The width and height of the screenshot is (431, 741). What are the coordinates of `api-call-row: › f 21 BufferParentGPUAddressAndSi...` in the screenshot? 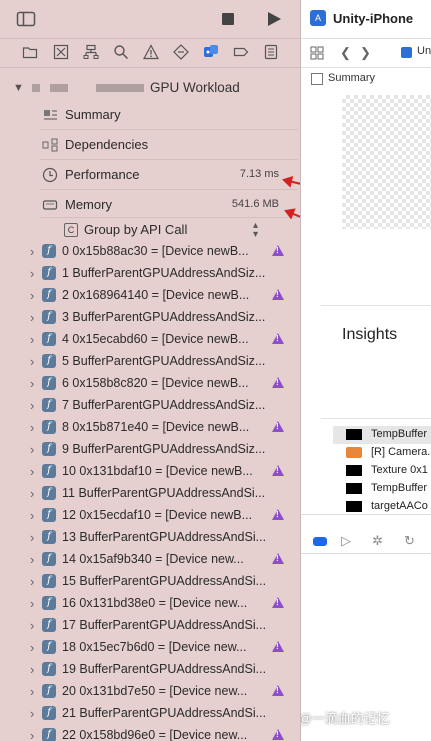 It's located at (150, 714).